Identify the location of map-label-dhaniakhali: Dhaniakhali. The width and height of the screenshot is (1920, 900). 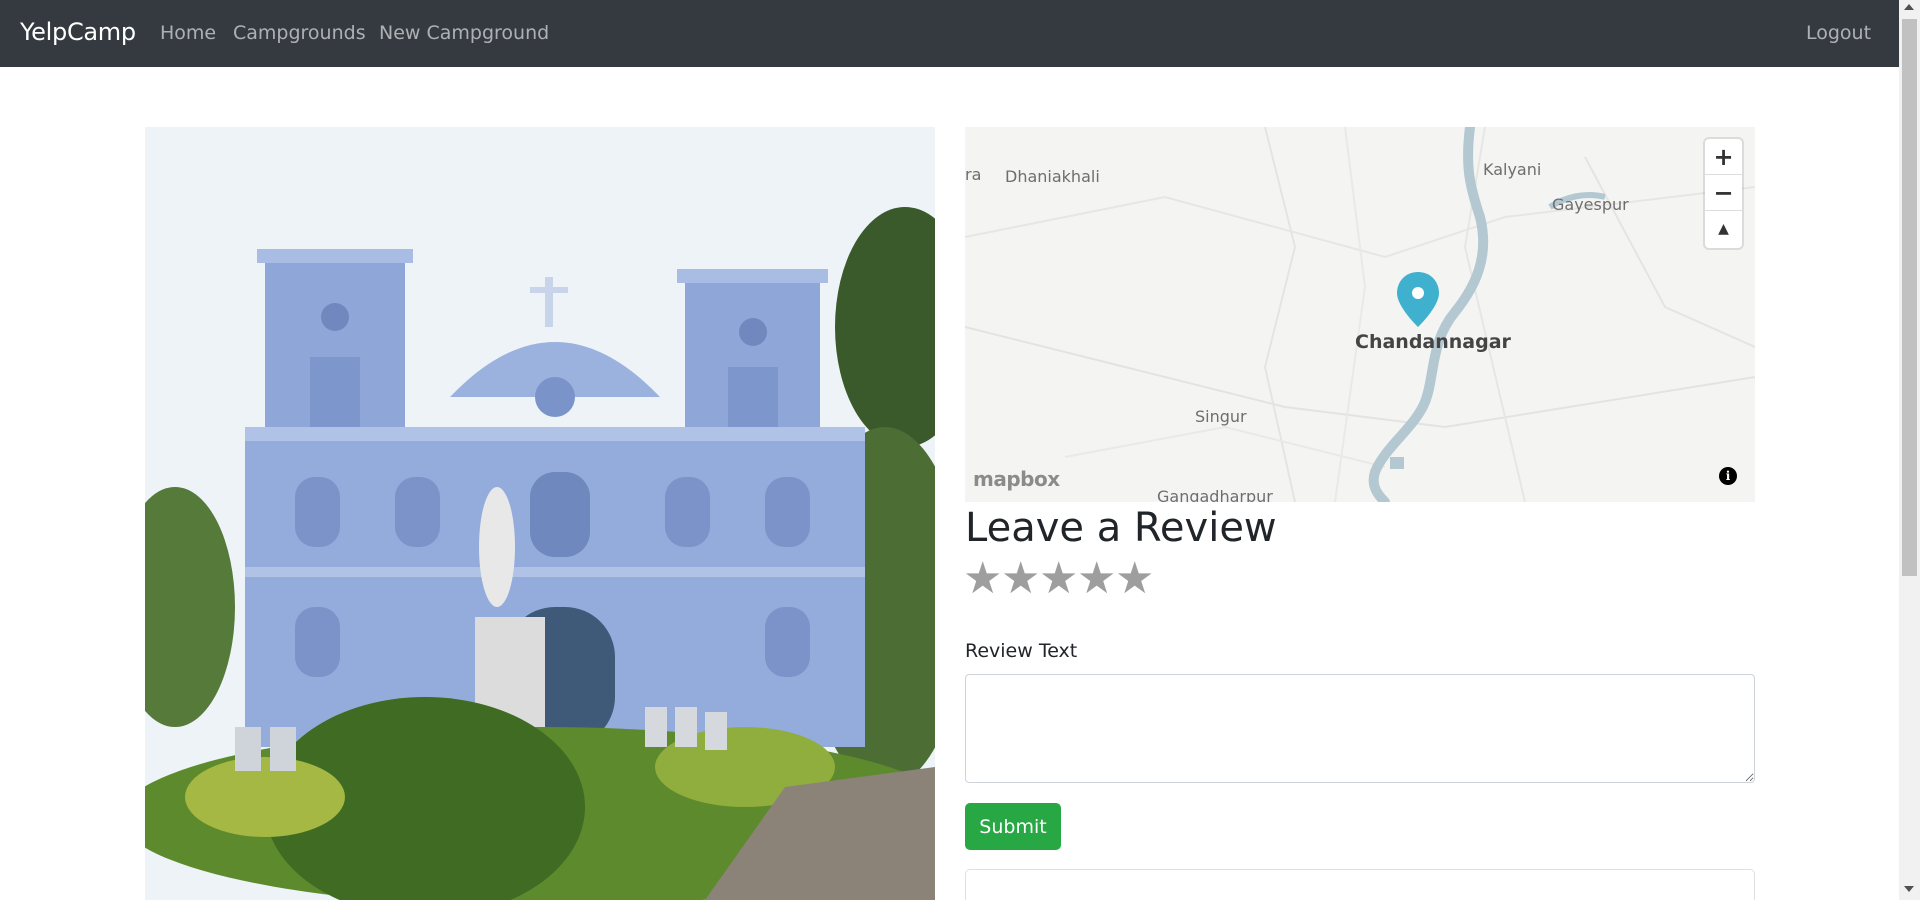
(1052, 176).